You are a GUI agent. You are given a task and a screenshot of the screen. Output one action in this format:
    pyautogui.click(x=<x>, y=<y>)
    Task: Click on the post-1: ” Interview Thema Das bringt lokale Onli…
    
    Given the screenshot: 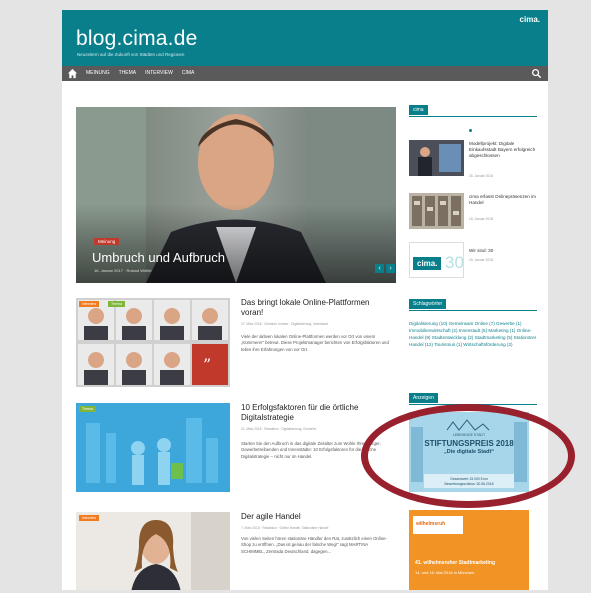 What is the action you would take?
    pyautogui.click(x=236, y=344)
    